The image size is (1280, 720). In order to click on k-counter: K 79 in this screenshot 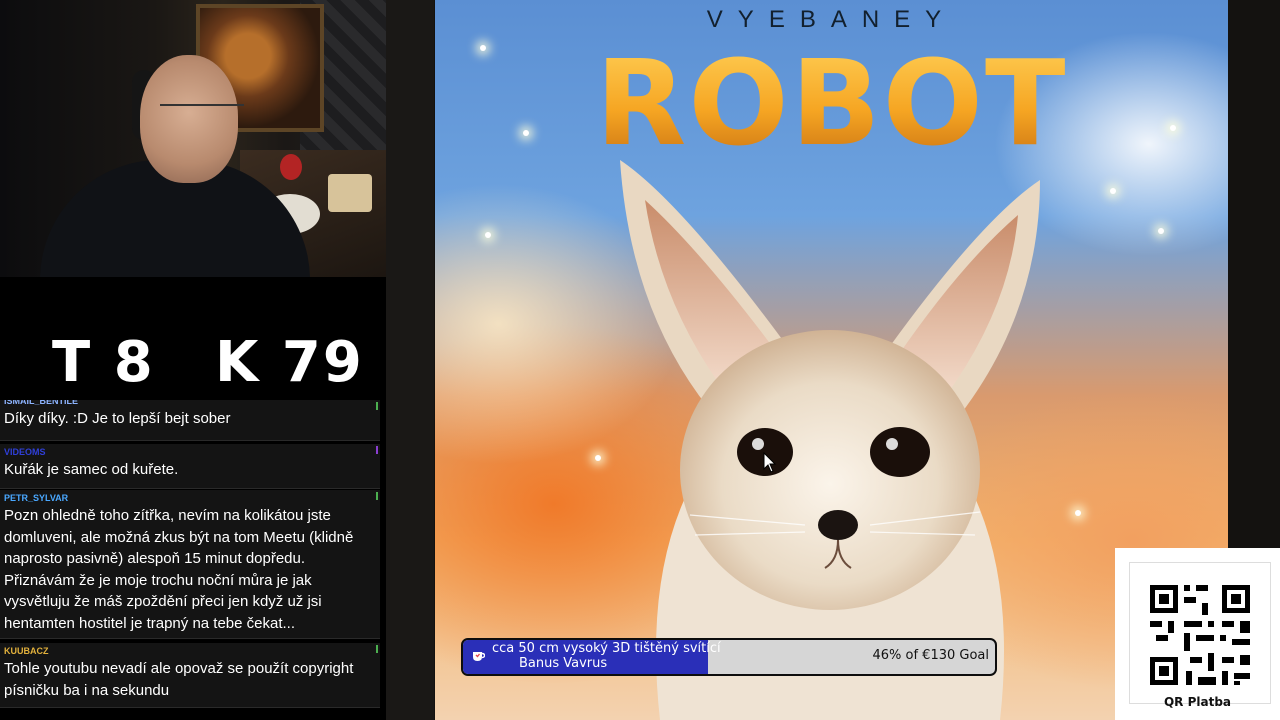, I will do `click(289, 362)`.